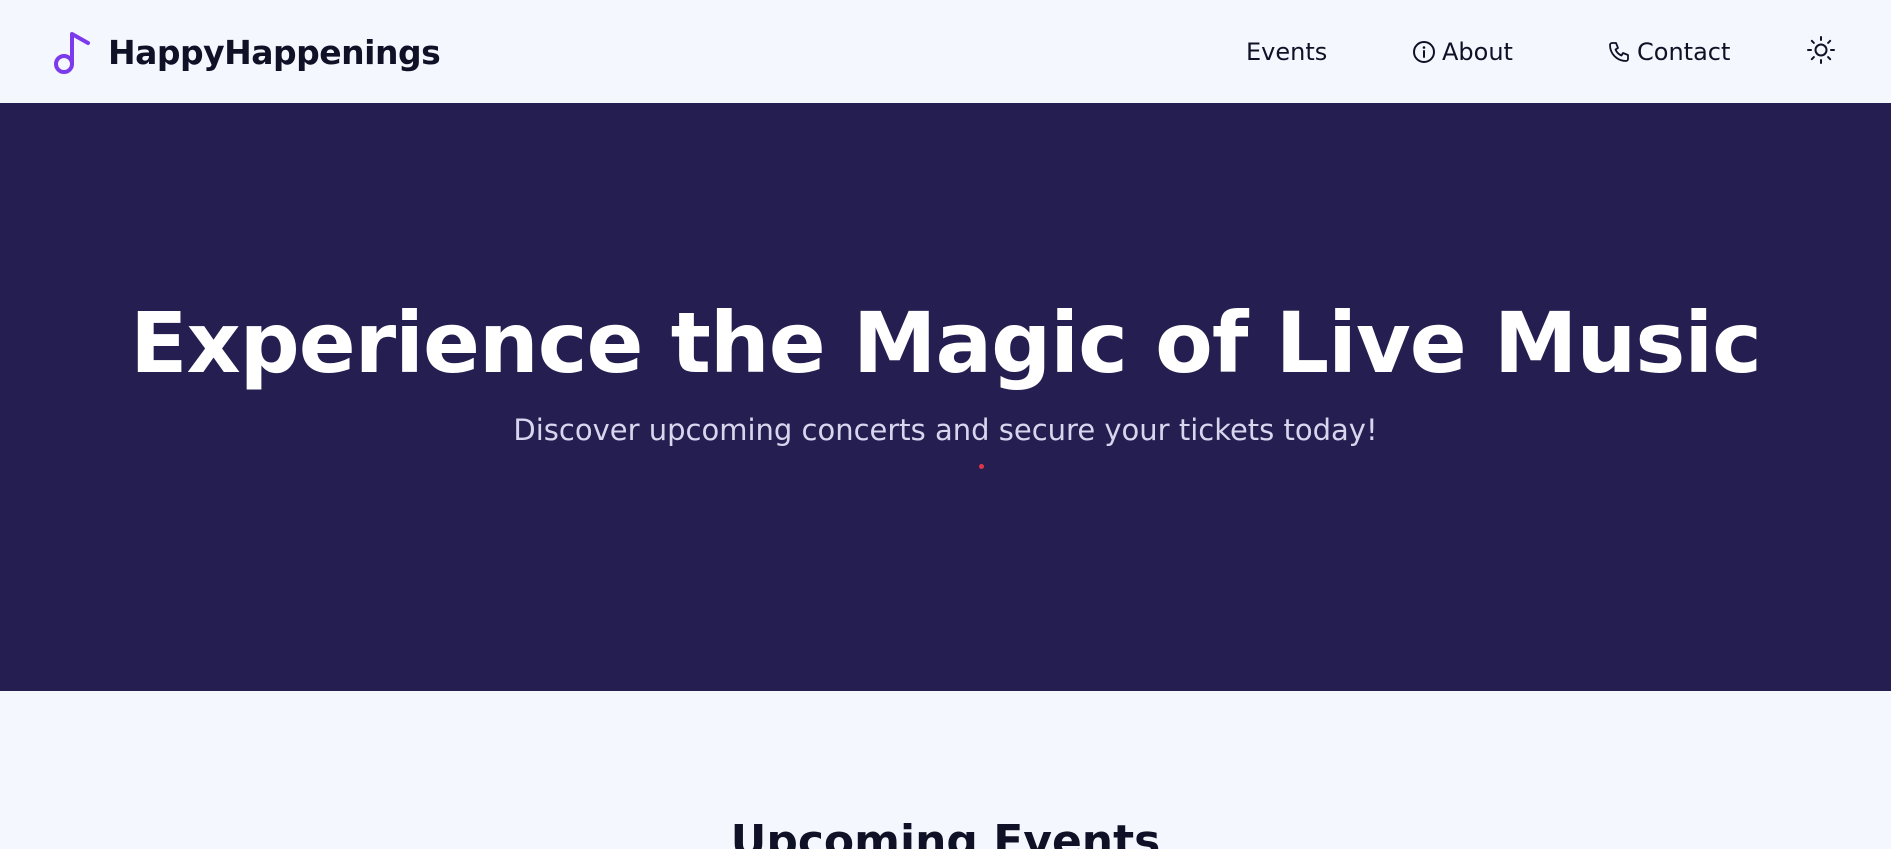 This screenshot has height=849, width=1891. I want to click on nav-item-label: Events, so click(1287, 52).